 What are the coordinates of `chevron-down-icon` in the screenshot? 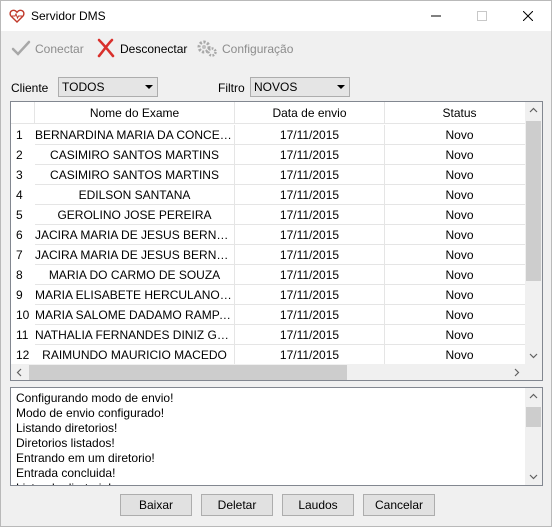 It's located at (149, 87).